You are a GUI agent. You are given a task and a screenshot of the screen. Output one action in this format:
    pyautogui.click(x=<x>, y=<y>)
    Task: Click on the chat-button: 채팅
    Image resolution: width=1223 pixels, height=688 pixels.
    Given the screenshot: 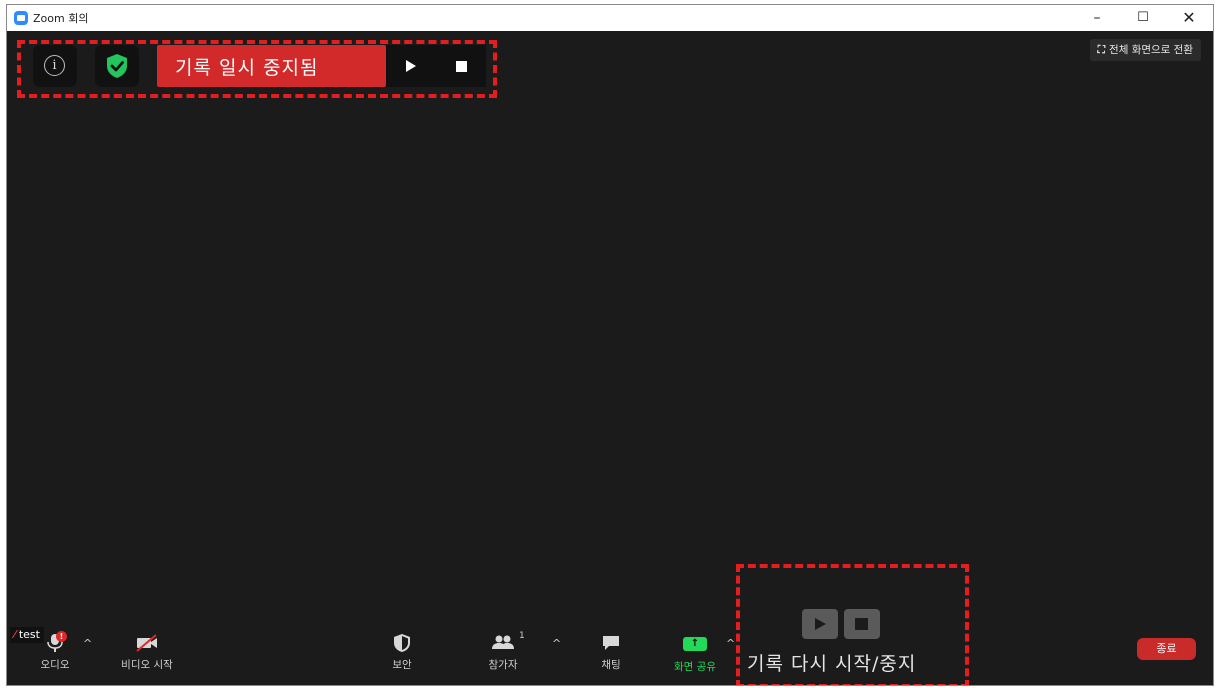 What is the action you would take?
    pyautogui.click(x=611, y=652)
    